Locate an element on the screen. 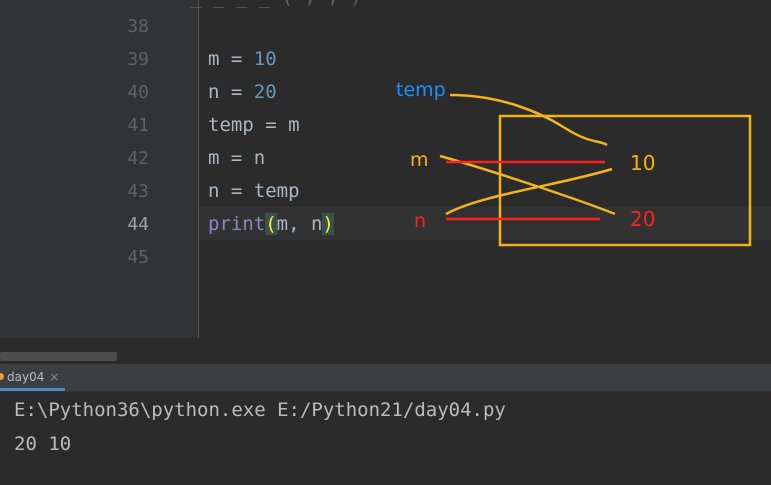 This screenshot has width=771, height=485. run-tab-label: day04 is located at coordinates (26, 377).